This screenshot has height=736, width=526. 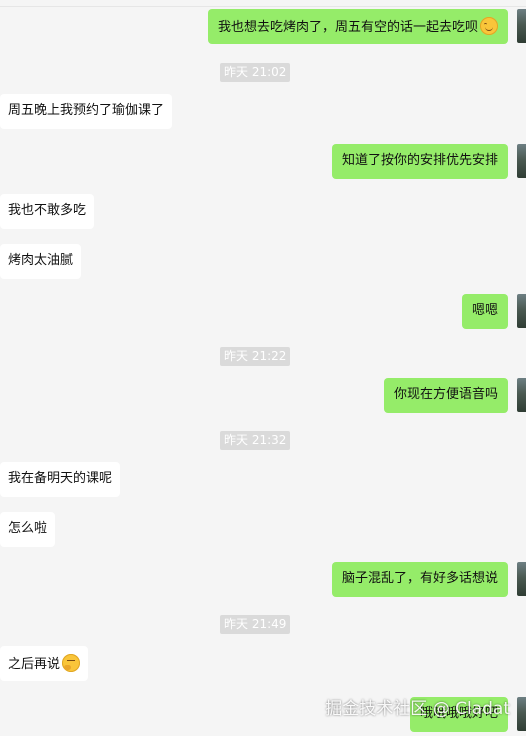 I want to click on message-sent: 脑子混乱了，有好多话想说, so click(x=419, y=579).